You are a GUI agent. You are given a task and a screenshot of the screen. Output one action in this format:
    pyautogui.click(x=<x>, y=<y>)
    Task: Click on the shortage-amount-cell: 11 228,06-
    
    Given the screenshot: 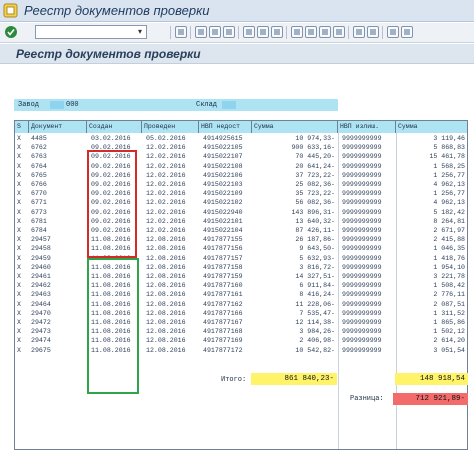 What is the action you would take?
    pyautogui.click(x=315, y=304)
    